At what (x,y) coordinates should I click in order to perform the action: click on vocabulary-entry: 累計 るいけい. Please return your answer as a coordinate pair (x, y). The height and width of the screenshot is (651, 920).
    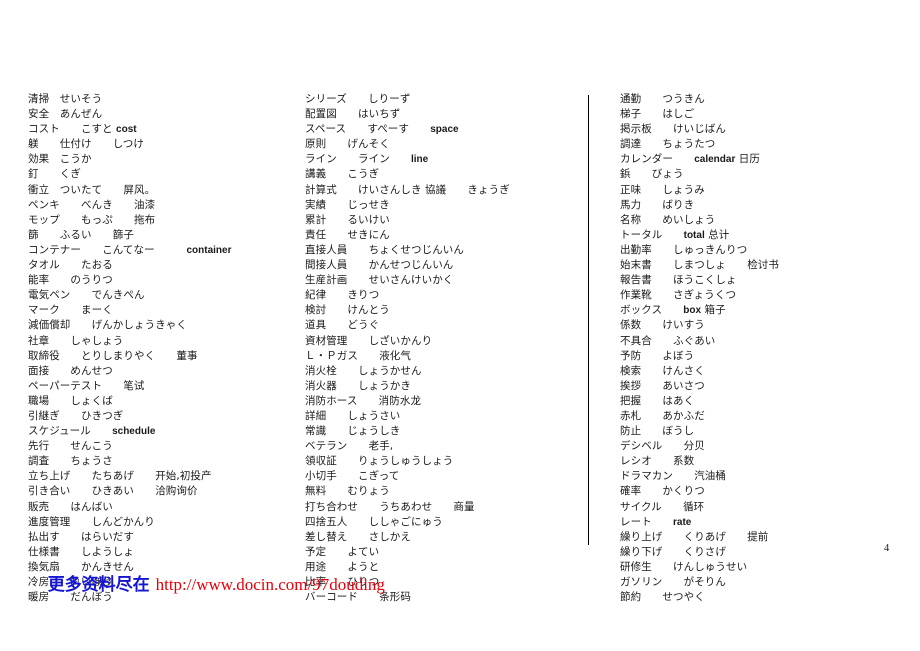
    Looking at the image, I should click on (447, 220).